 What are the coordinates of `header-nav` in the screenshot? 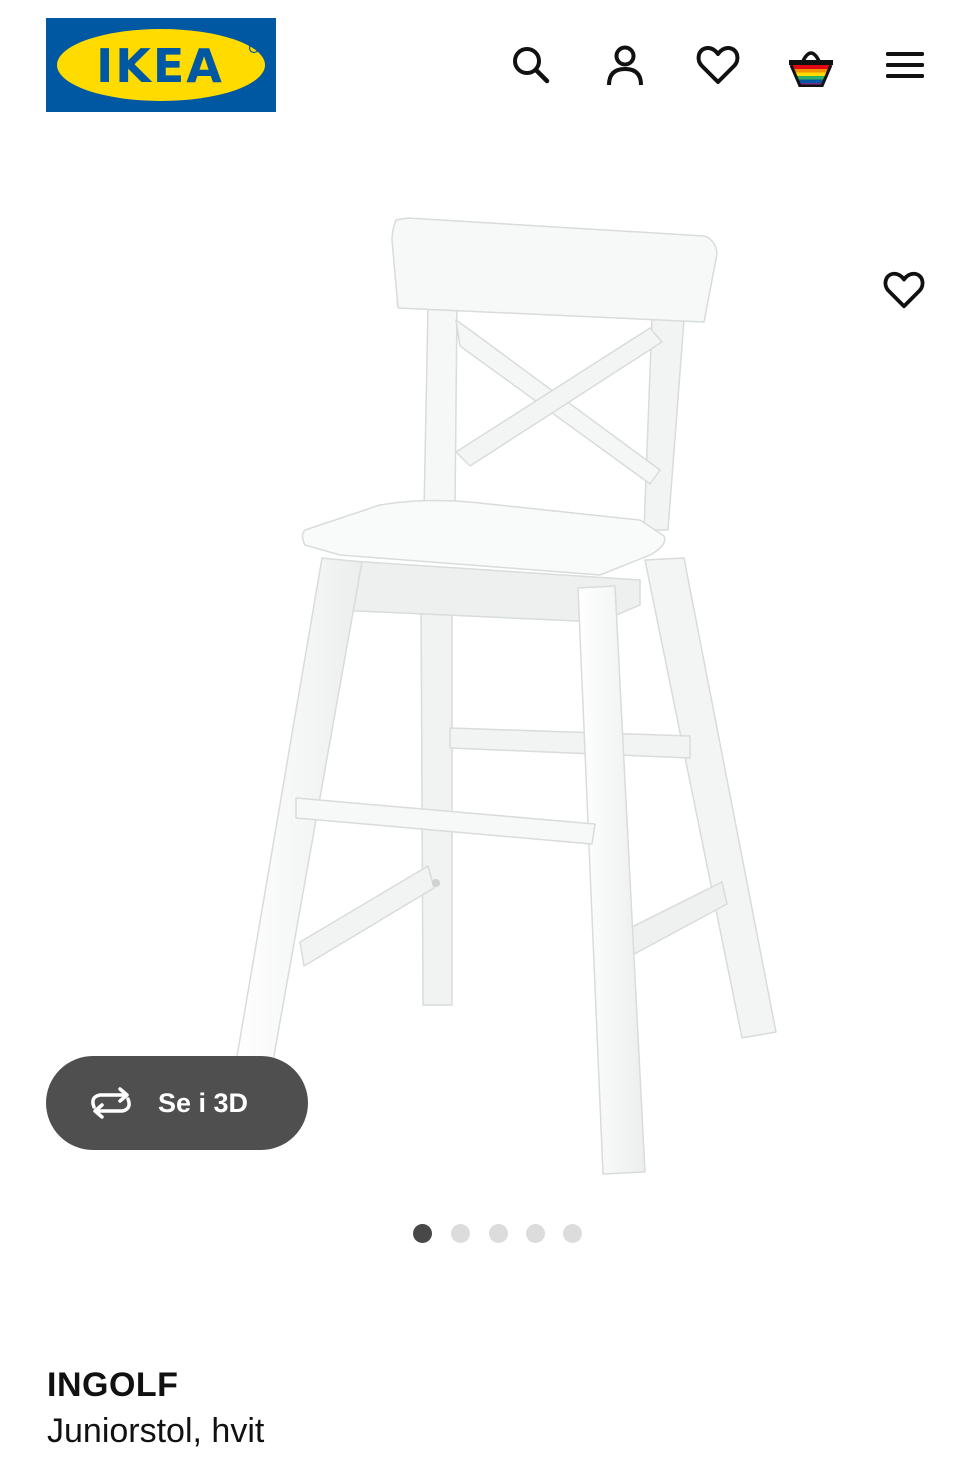 It's located at (720, 67).